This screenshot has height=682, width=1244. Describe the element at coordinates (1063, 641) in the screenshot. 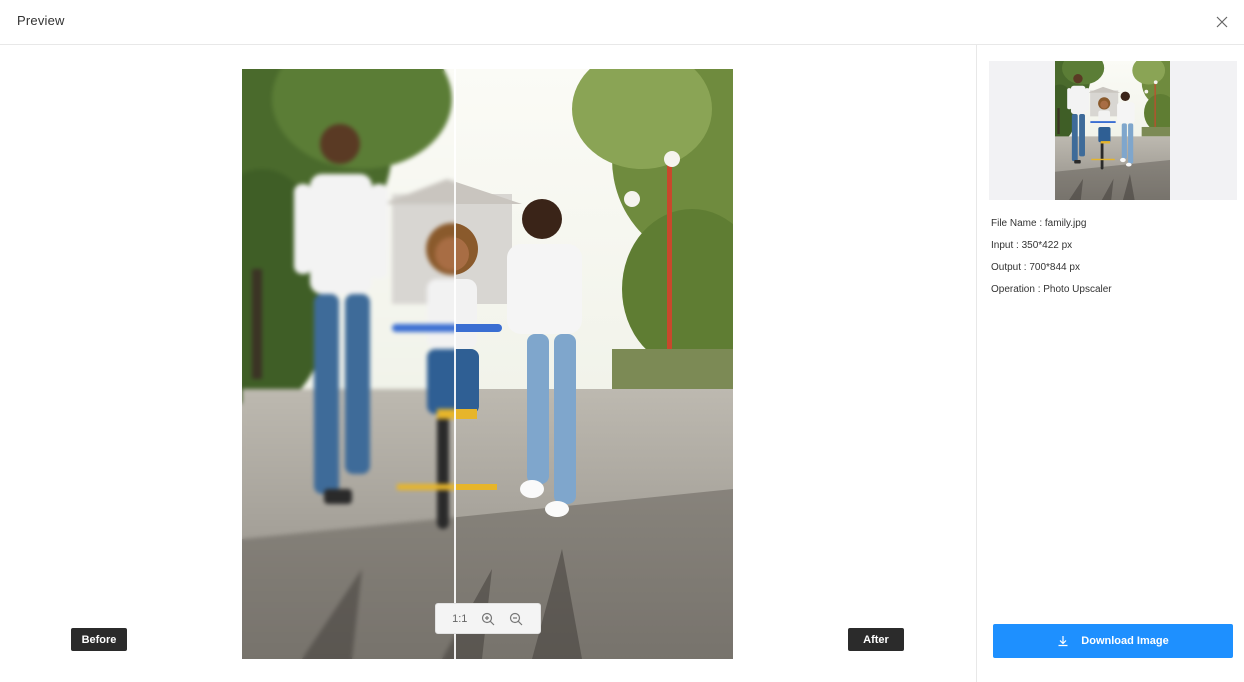

I see `download-icon` at that location.